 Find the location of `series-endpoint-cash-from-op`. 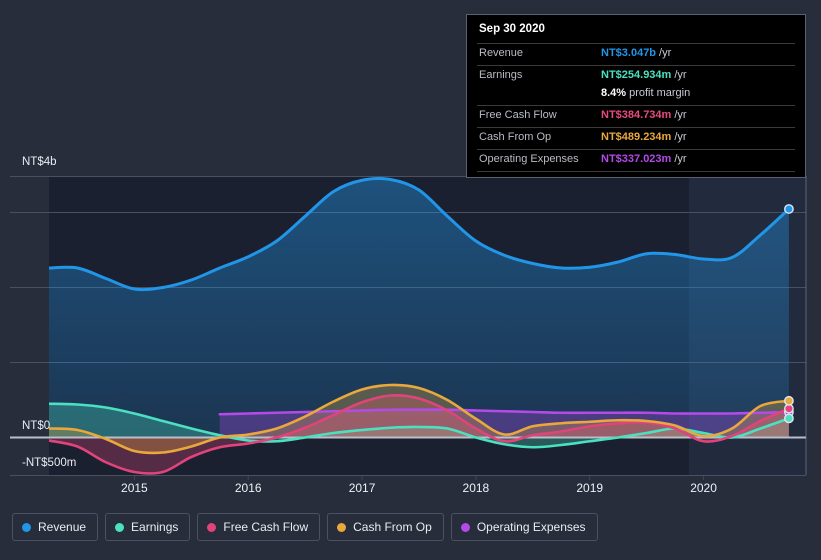

series-endpoint-cash-from-op is located at coordinates (789, 400).